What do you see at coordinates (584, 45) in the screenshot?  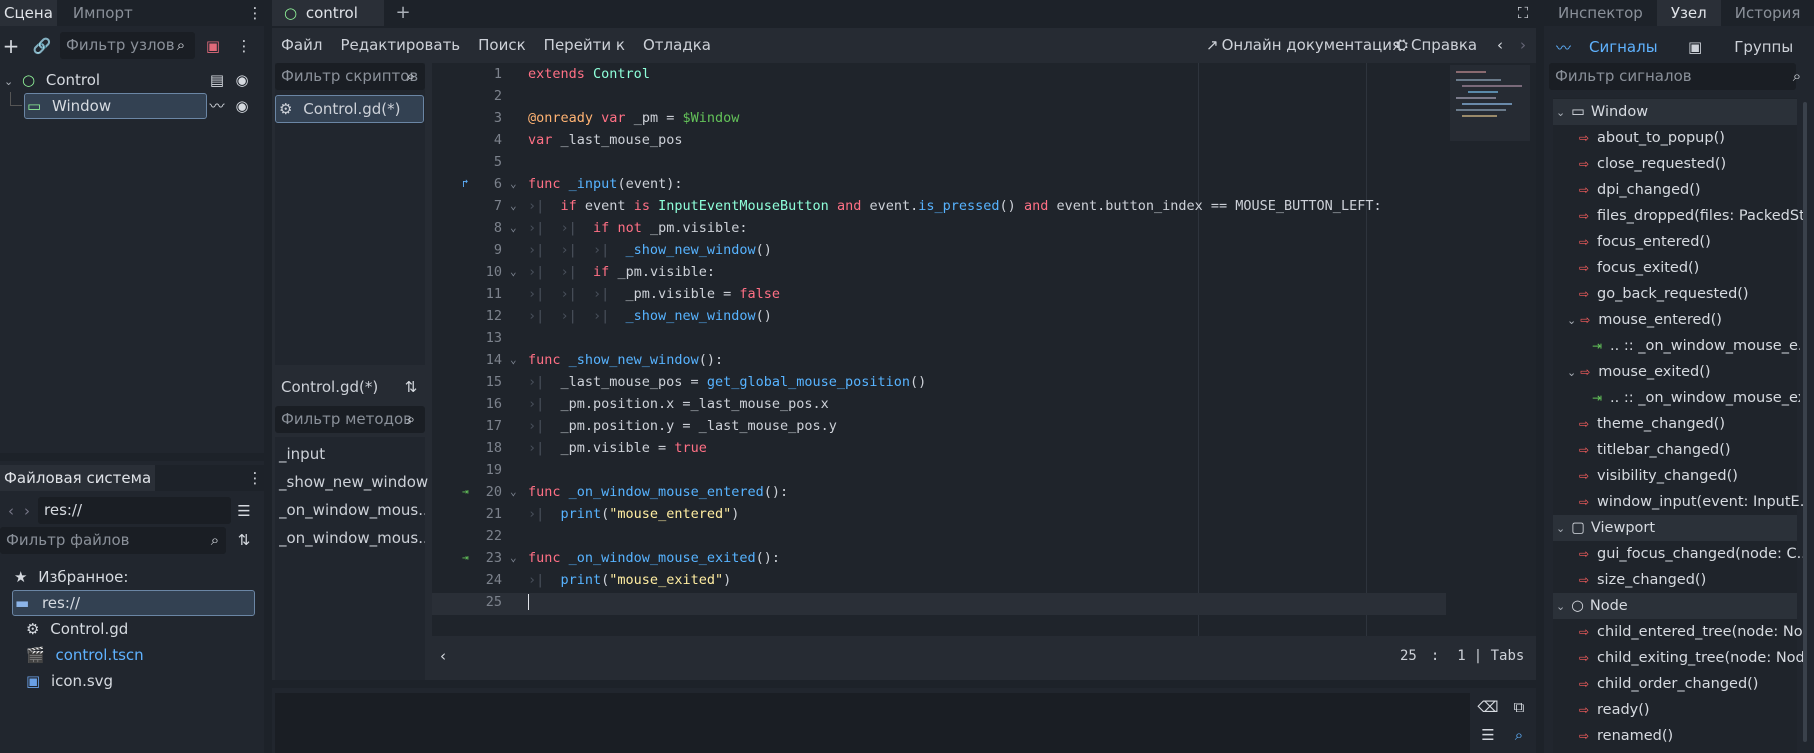 I see `menu-goto: Перейти к` at bounding box center [584, 45].